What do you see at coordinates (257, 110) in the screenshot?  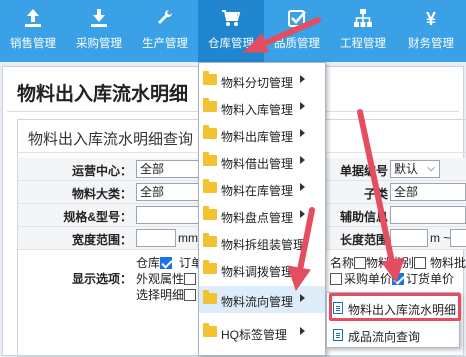 I see `menu-item-label: 物料入库管理` at bounding box center [257, 110].